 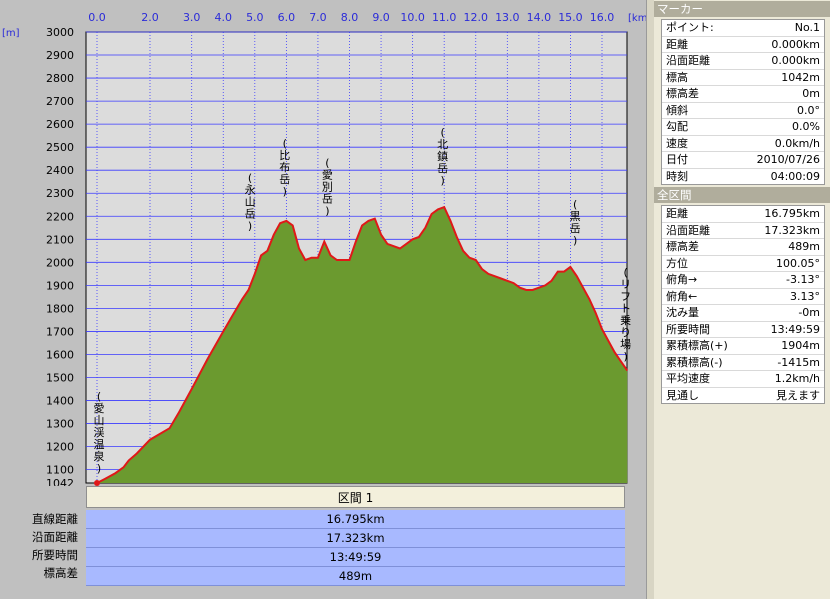 I want to click on panel-row-value: 0m, so click(x=811, y=93).